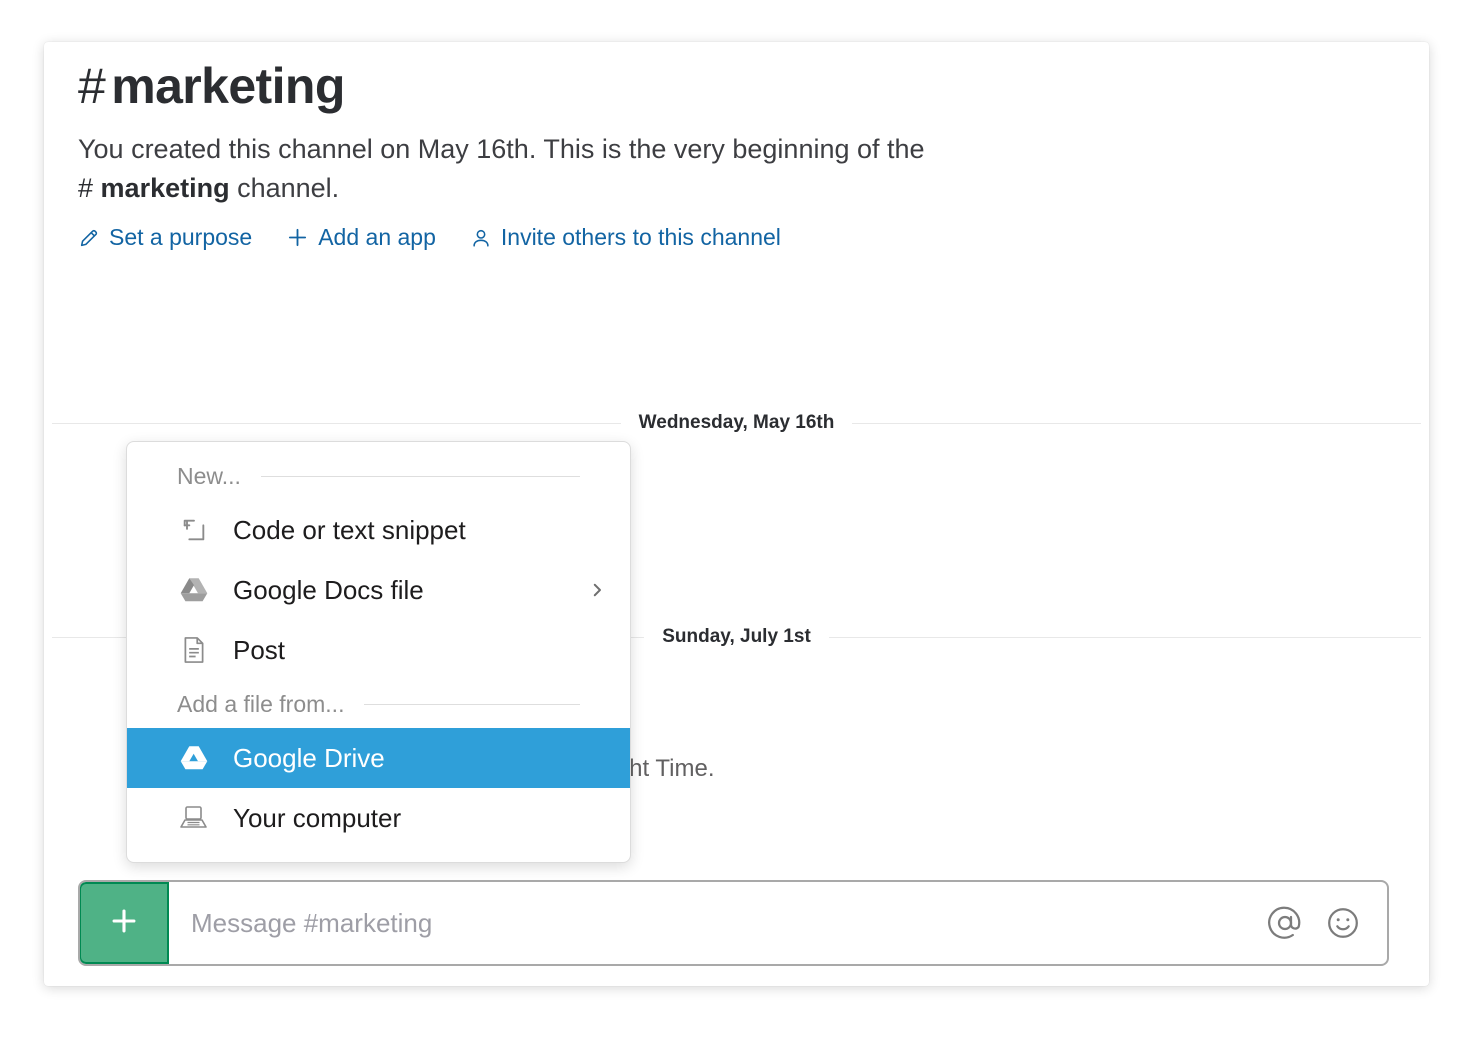 Image resolution: width=1472 pixels, height=1042 pixels. I want to click on intro-sentence-part-2: channel., so click(284, 188).